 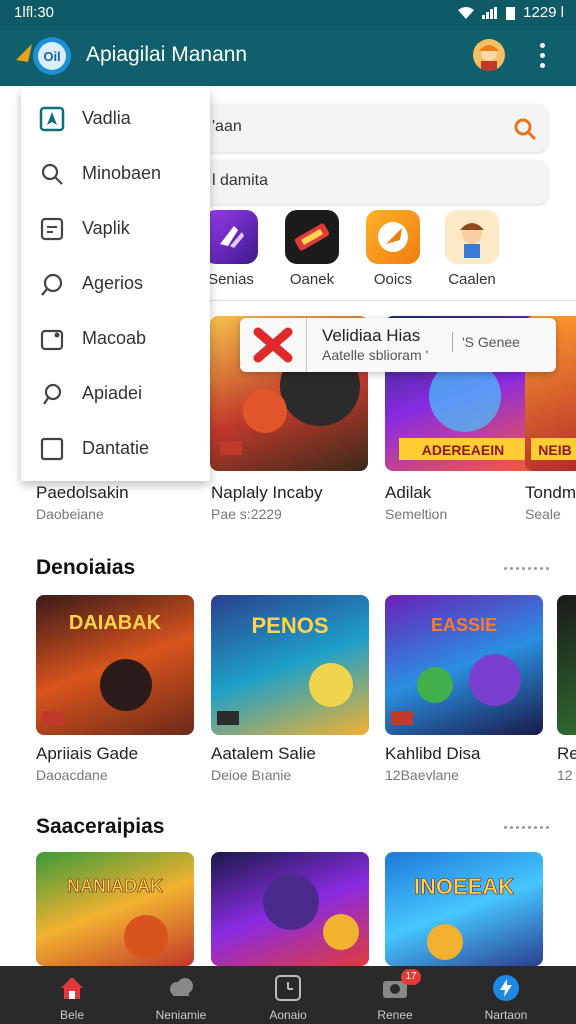 What do you see at coordinates (82, 493) in the screenshot?
I see `game-title: Paedolsakin` at bounding box center [82, 493].